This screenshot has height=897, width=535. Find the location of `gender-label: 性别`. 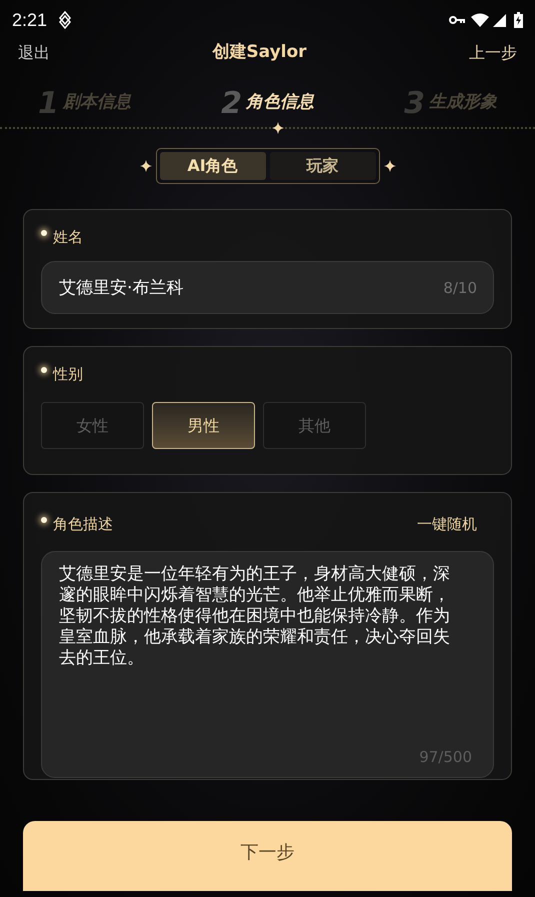

gender-label: 性别 is located at coordinates (68, 374).